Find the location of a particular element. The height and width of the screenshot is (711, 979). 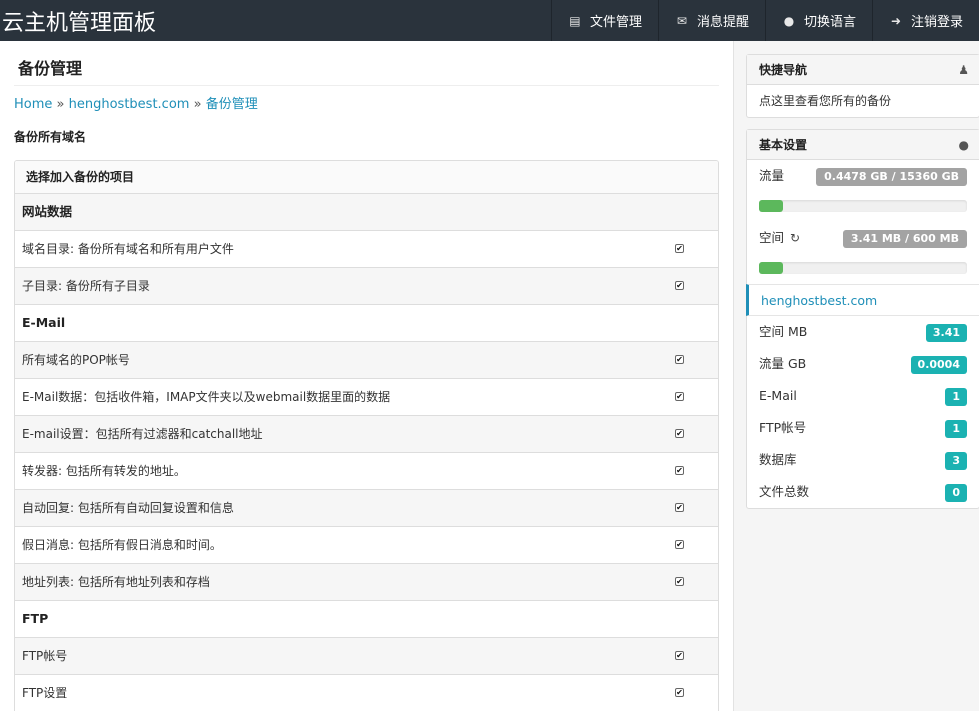

stat-row: 流量 GB 0.0004 is located at coordinates (863, 364).